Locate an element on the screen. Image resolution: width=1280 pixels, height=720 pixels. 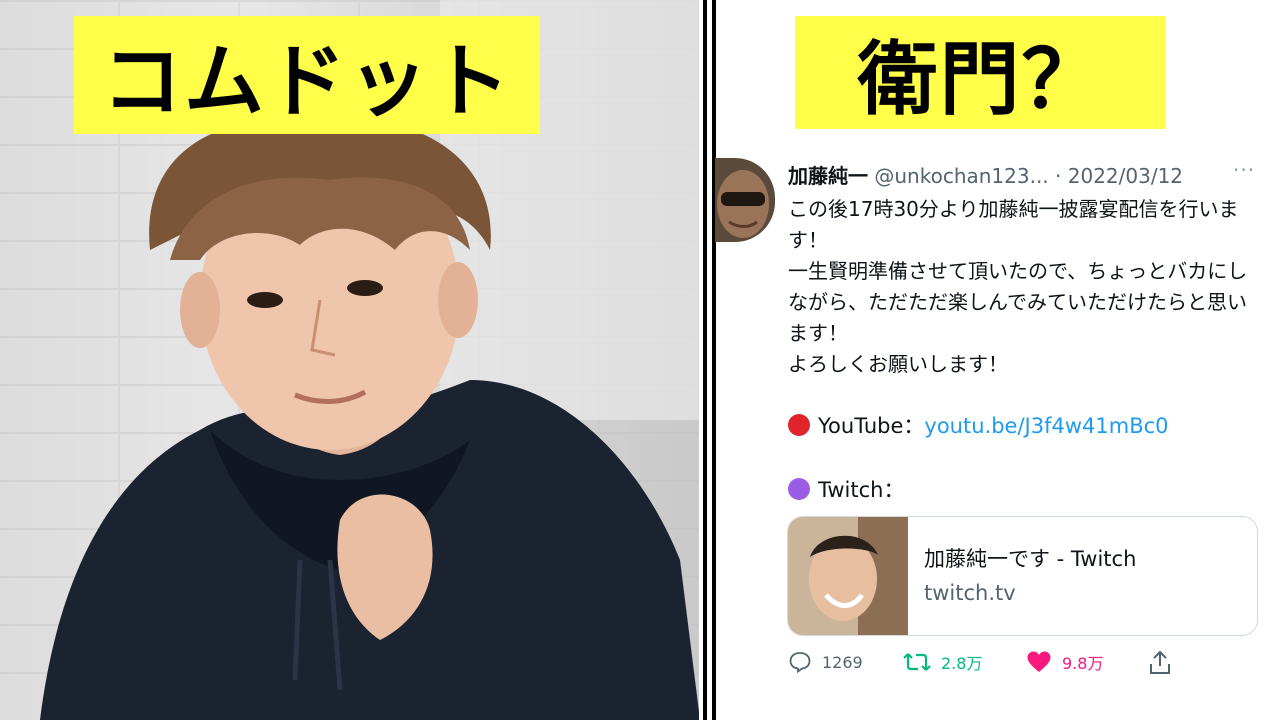
tweet-header: 加藤純一 @unkochan123... · 2022/03/12 is located at coordinates (985, 174).